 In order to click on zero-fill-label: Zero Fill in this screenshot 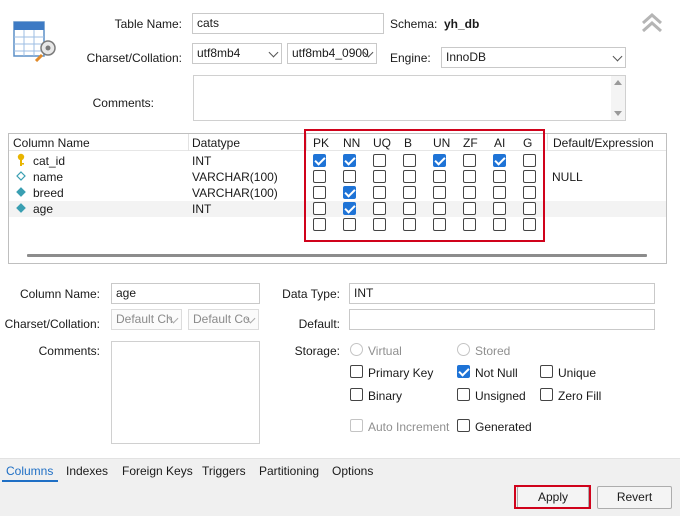, I will do `click(580, 396)`.